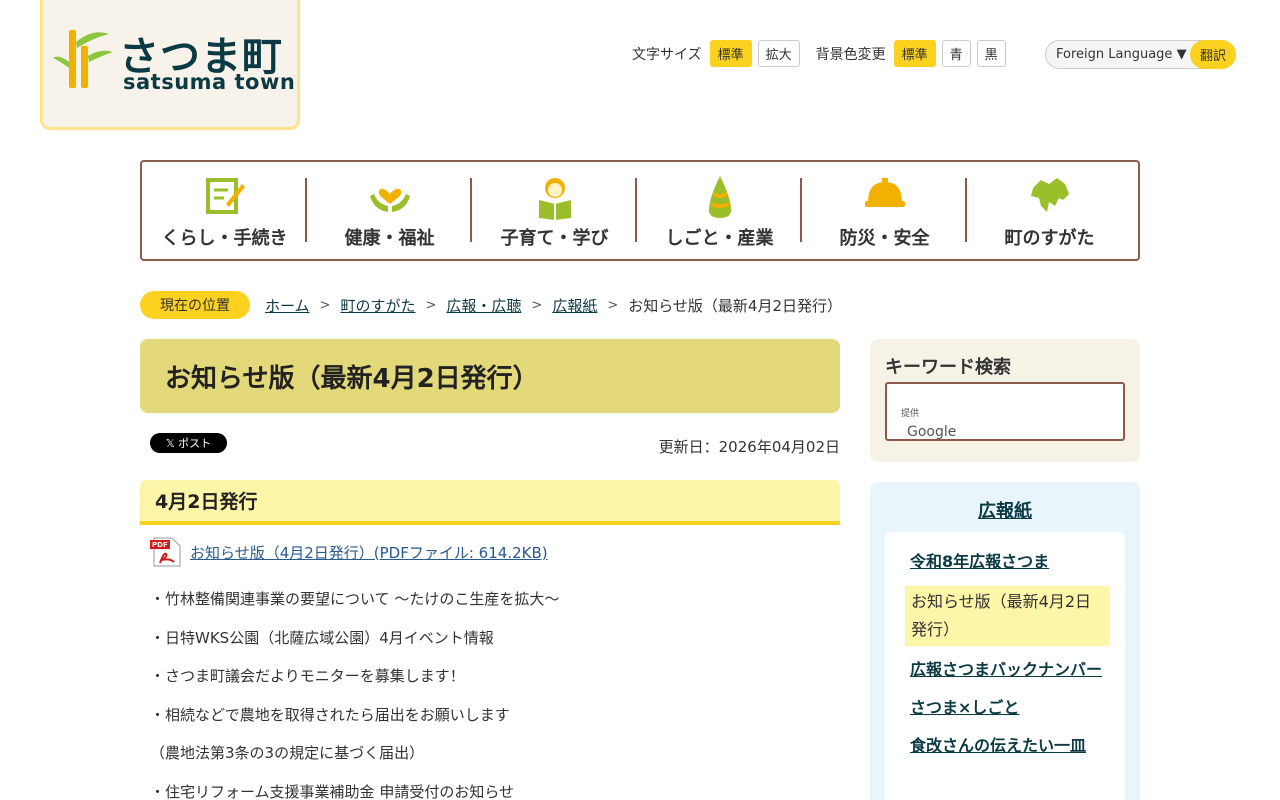  What do you see at coordinates (991, 53) in the screenshot?
I see `bg-black-button: 黒` at bounding box center [991, 53].